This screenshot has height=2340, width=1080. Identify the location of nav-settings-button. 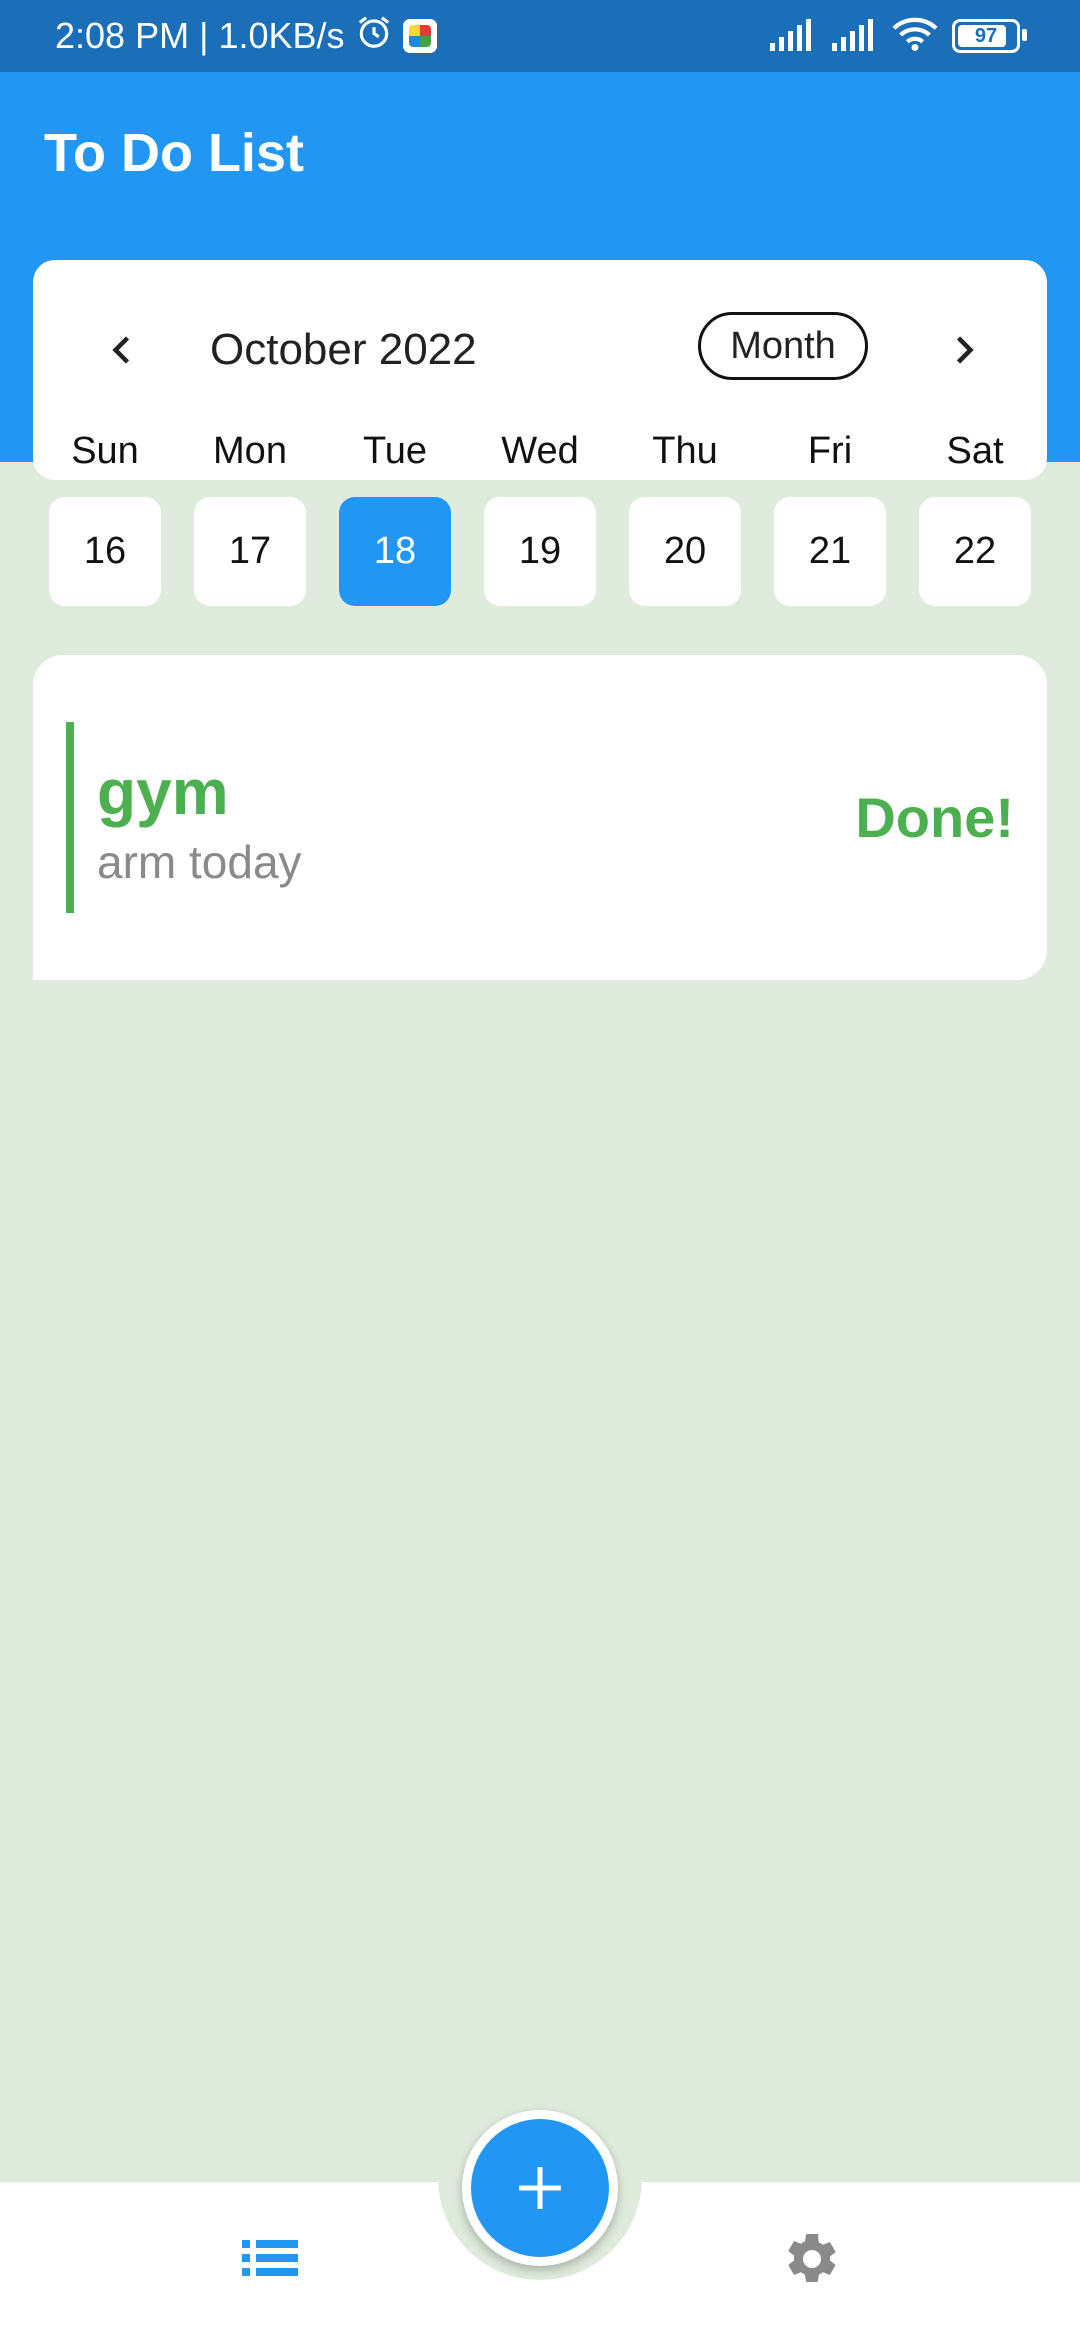
(812, 2259).